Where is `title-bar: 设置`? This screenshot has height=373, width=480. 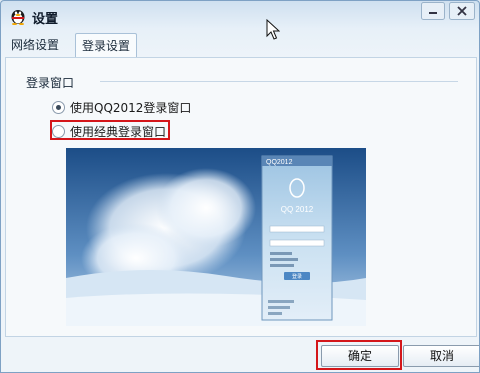
title-bar: 设置 is located at coordinates (240, 16).